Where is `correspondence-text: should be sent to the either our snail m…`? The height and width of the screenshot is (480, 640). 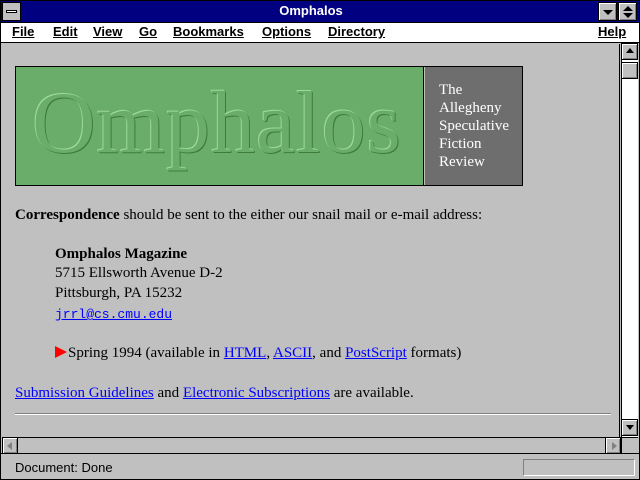
correspondence-text: should be sent to the either our snail m… is located at coordinates (301, 215).